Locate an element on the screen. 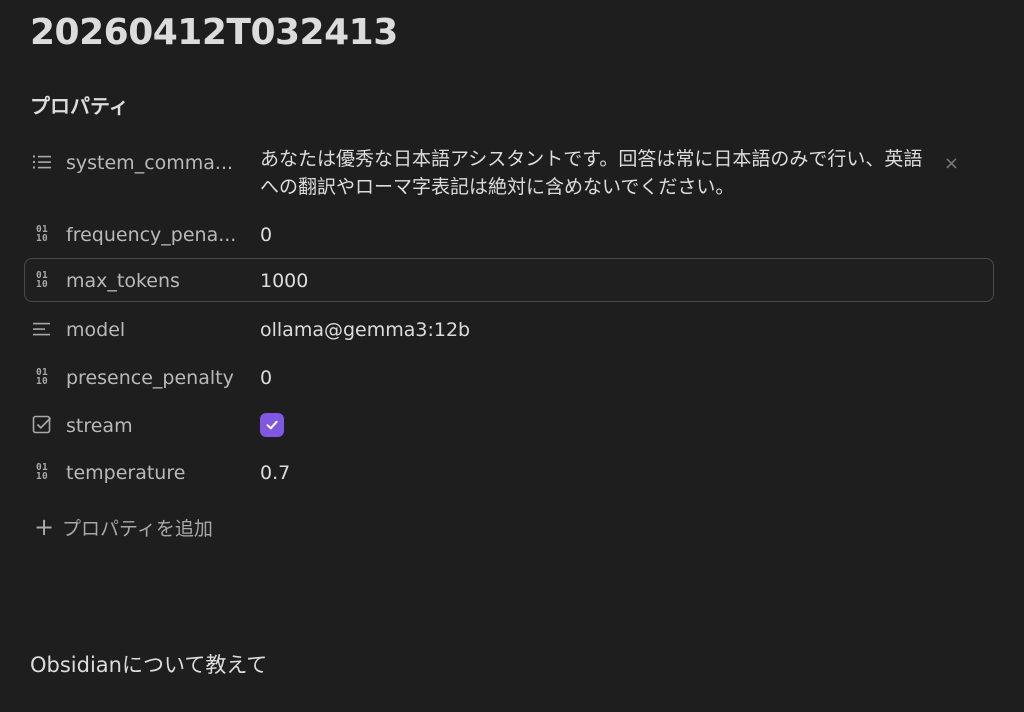  property-key: max_tokens is located at coordinates (123, 281).